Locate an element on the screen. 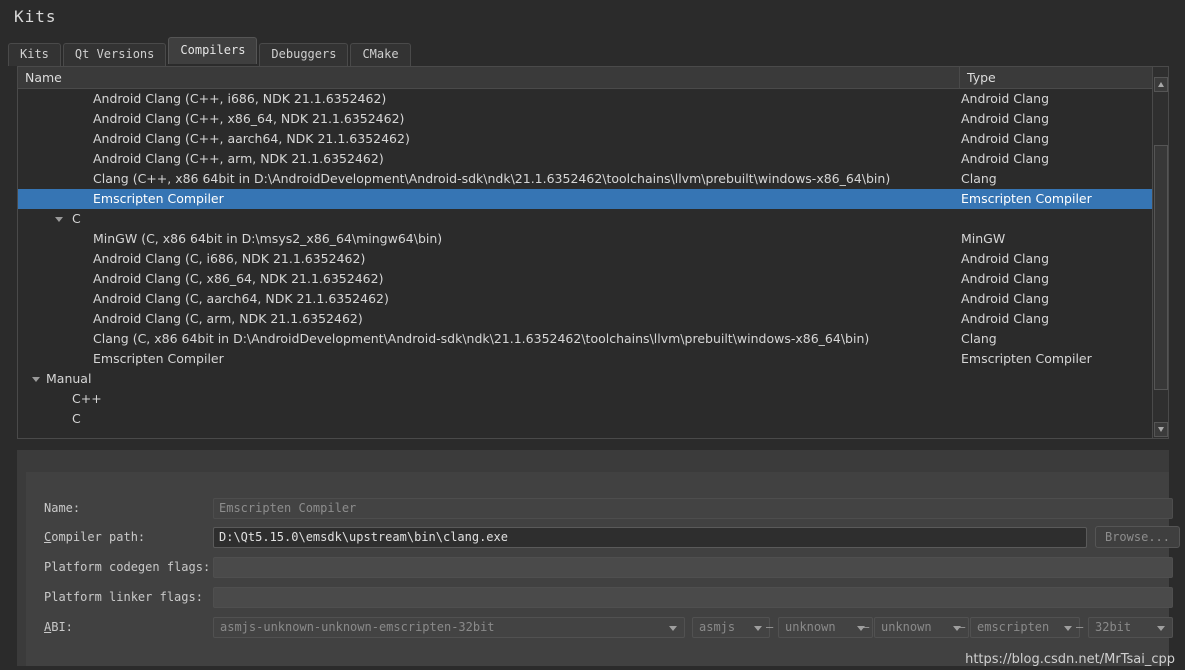 This screenshot has height=670, width=1185. abi-part-combo-2: unknown is located at coordinates (825, 627).